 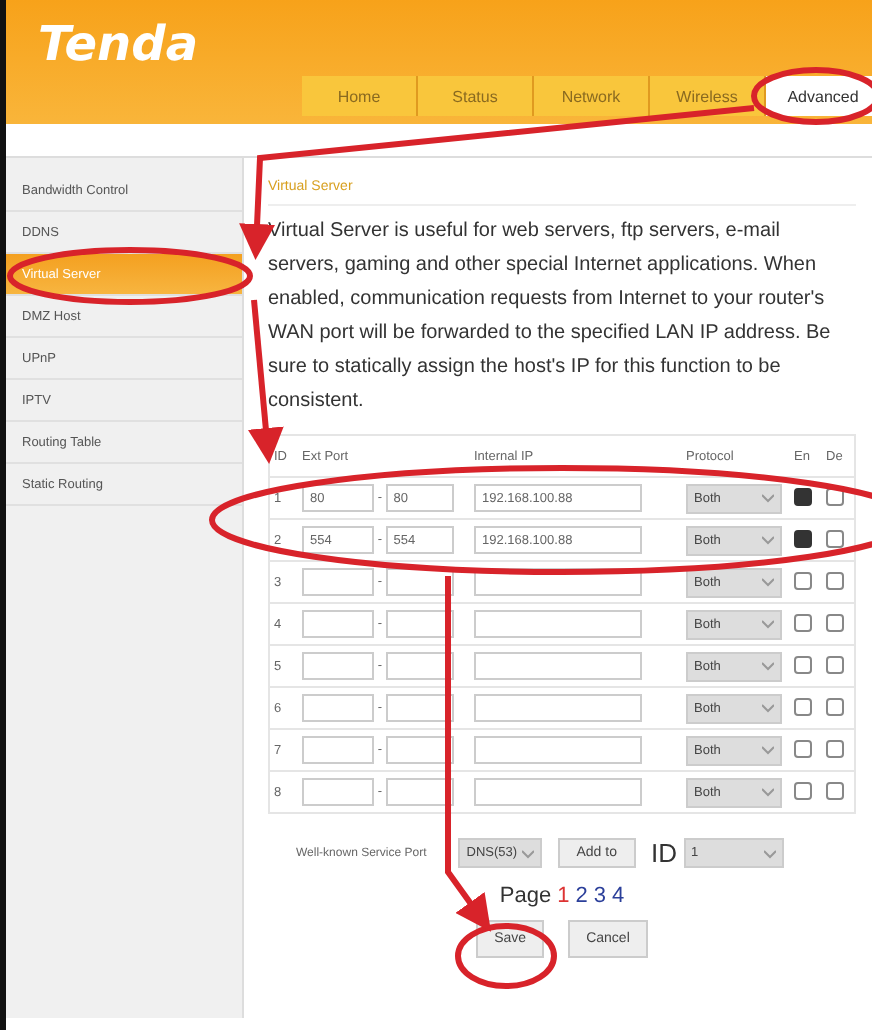 I want to click on page-link: 4, so click(x=618, y=896).